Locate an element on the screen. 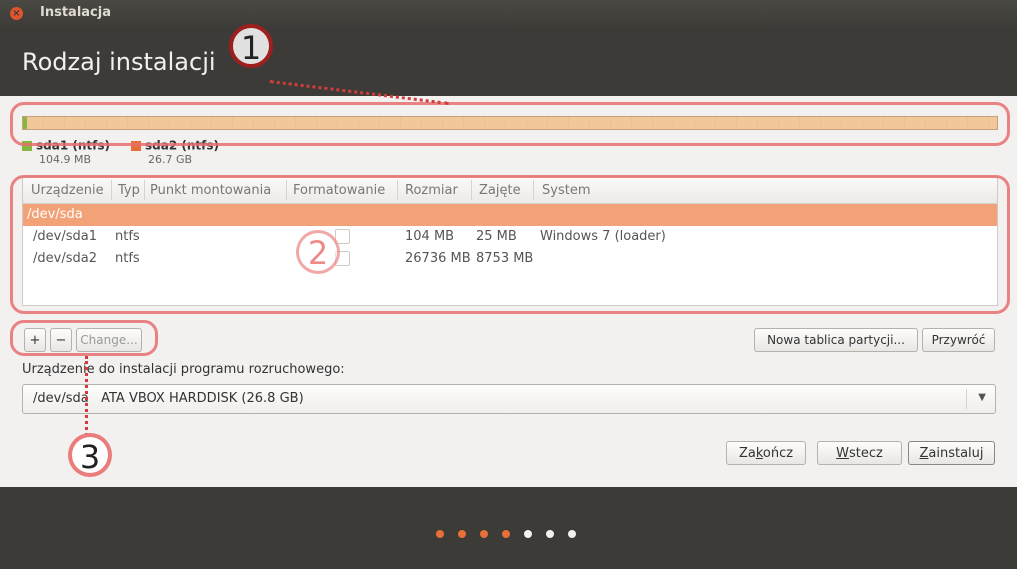  bootloader-value: /dev/sda ATA VBOX HARDDISK (26.8 GB) is located at coordinates (168, 398).